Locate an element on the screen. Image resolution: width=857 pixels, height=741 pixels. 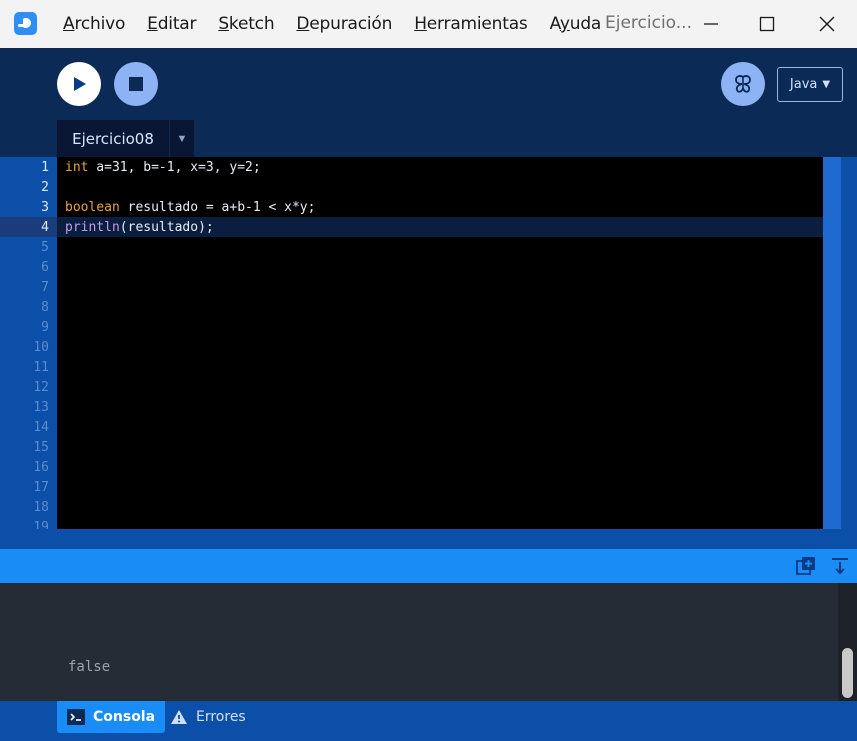
tab-consola-label: Consola is located at coordinates (124, 717).